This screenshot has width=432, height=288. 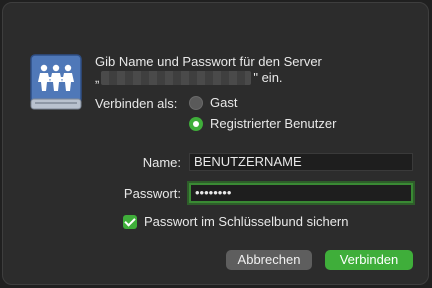 I want to click on radio-registered-user: Registrierter Benutzer, so click(x=262, y=123).